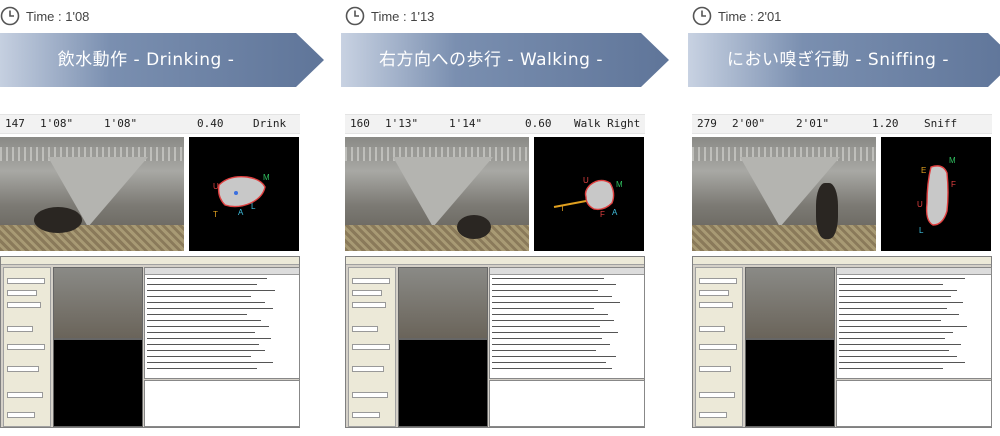 This screenshot has height=436, width=1000. I want to click on part-label: E, so click(923, 170).